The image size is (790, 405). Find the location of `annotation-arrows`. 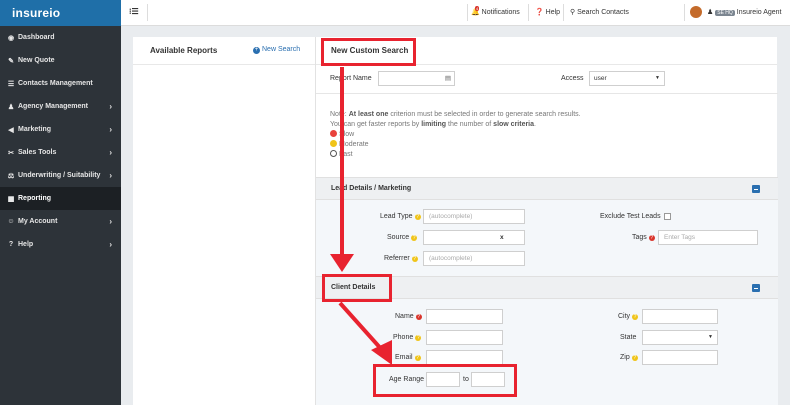

annotation-arrows is located at coordinates (361, 216).